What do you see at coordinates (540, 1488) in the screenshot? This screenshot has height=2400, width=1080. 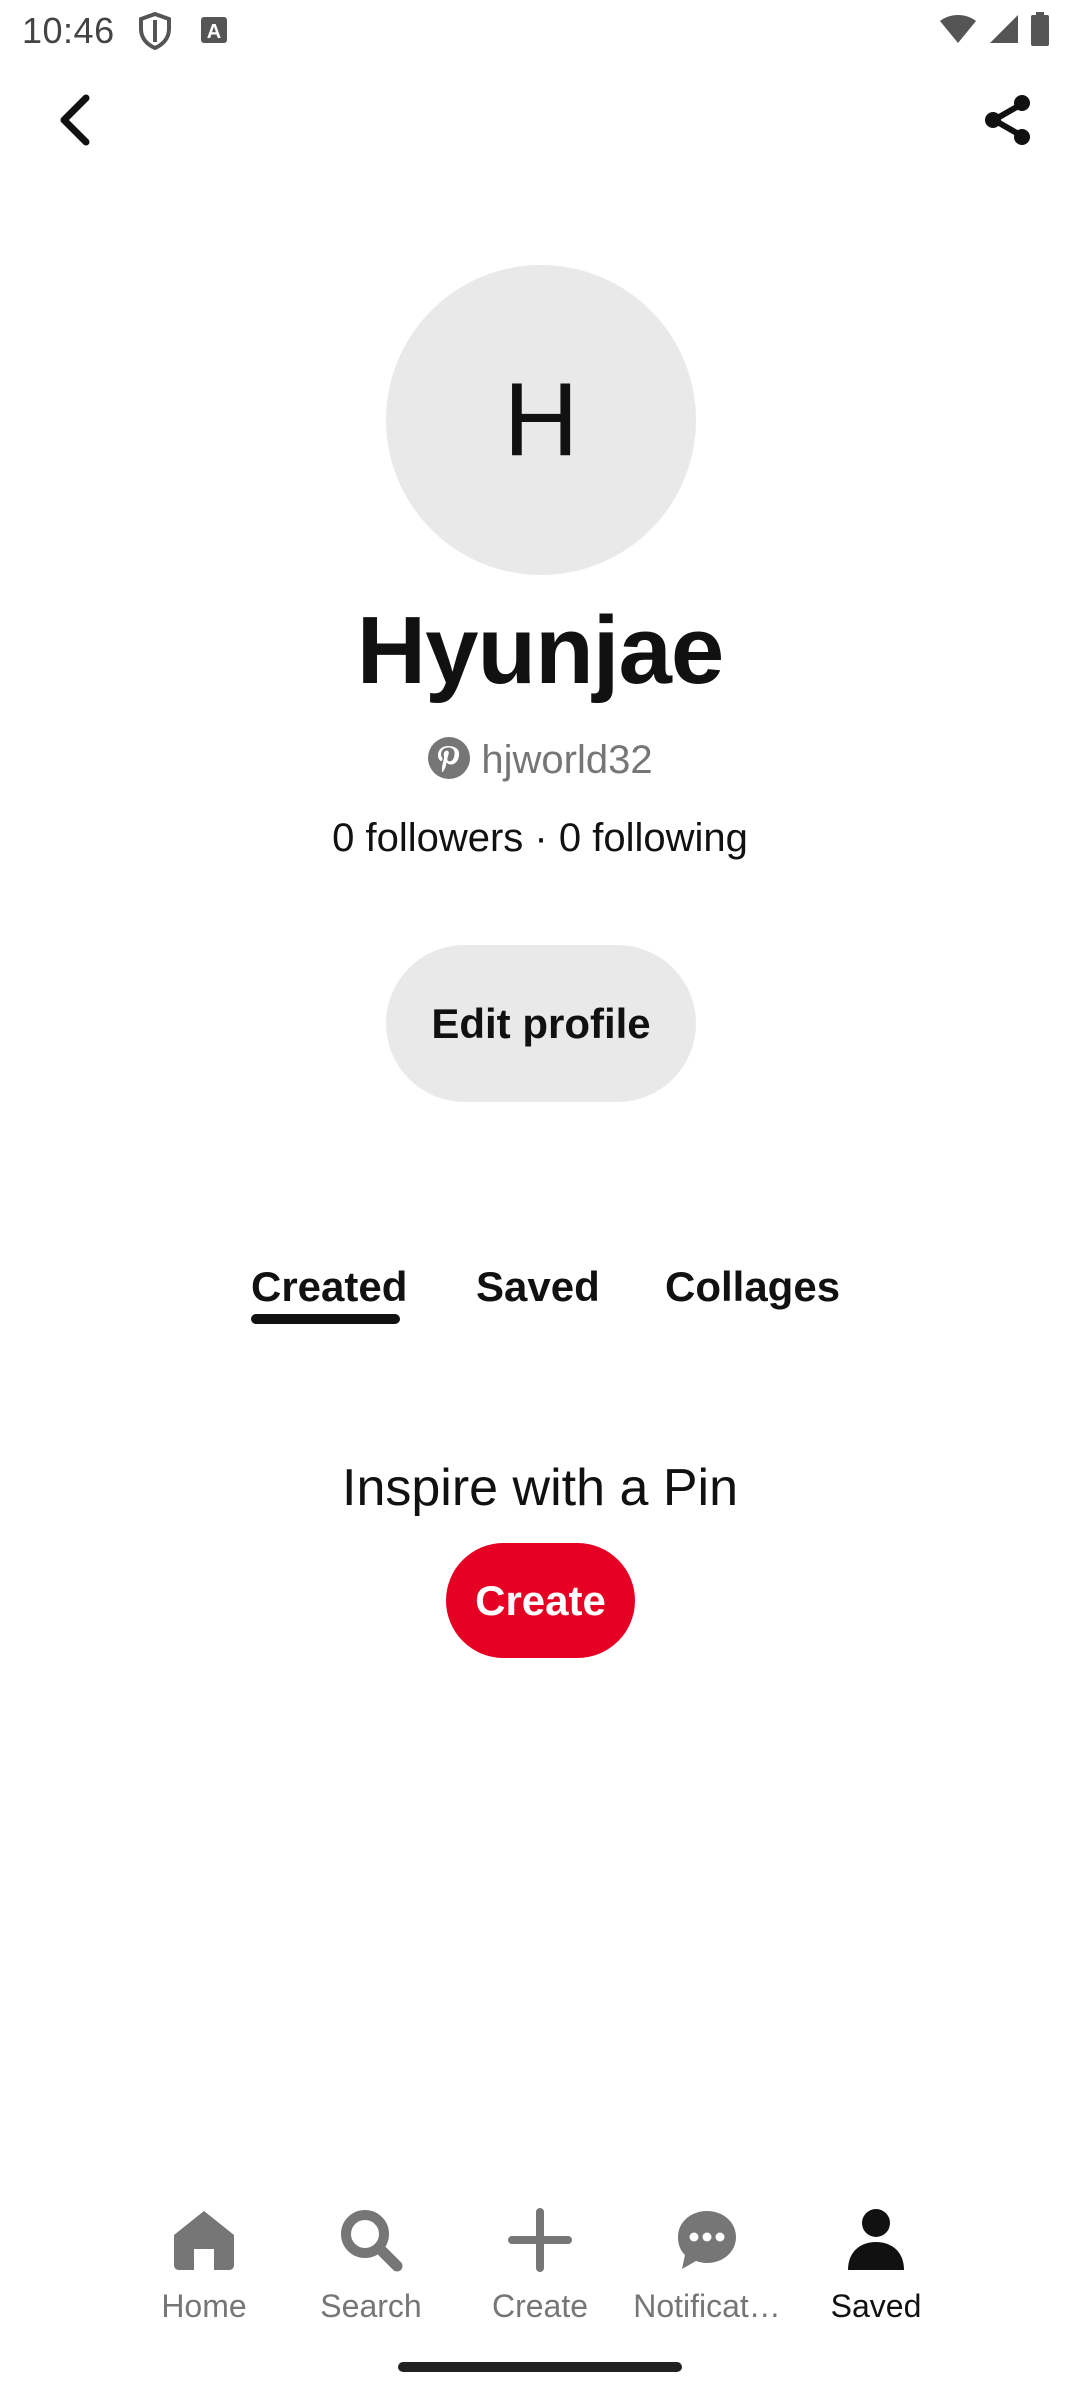 I see `empty-state-message: Inspire with a Pin` at bounding box center [540, 1488].